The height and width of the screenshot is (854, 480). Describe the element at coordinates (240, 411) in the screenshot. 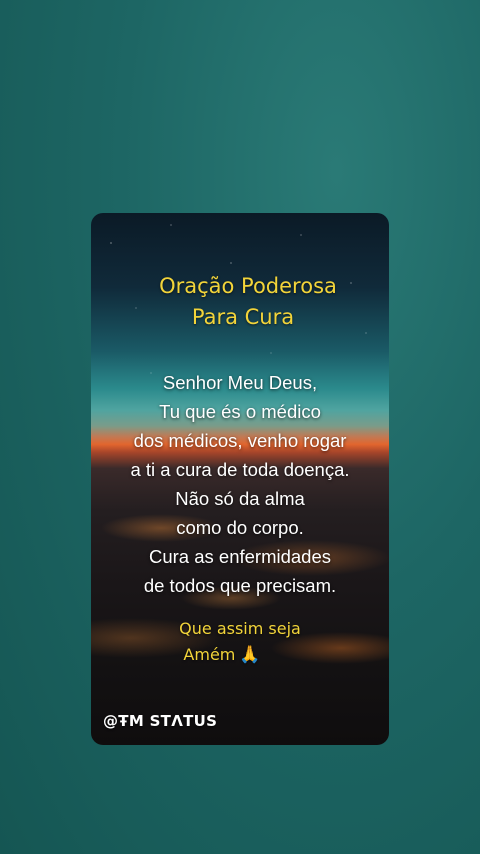

I see `prayer-line: Tu que és o médico` at that location.